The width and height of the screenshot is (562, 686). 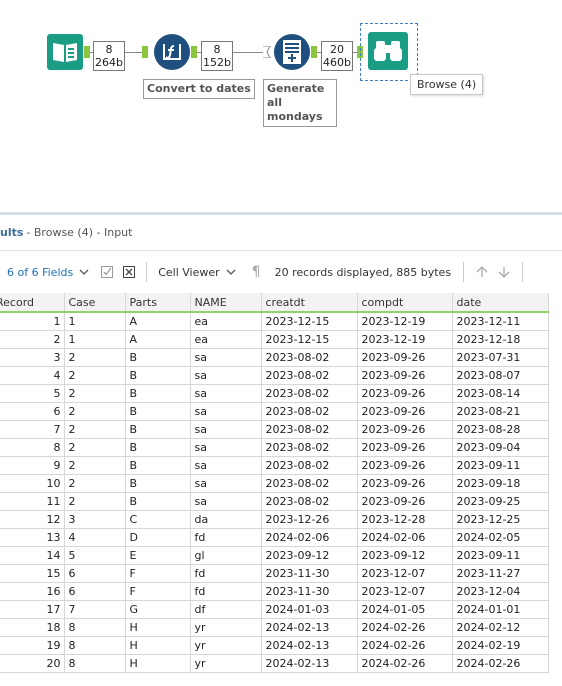 What do you see at coordinates (32, 663) in the screenshot?
I see `record-number-cell: 20` at bounding box center [32, 663].